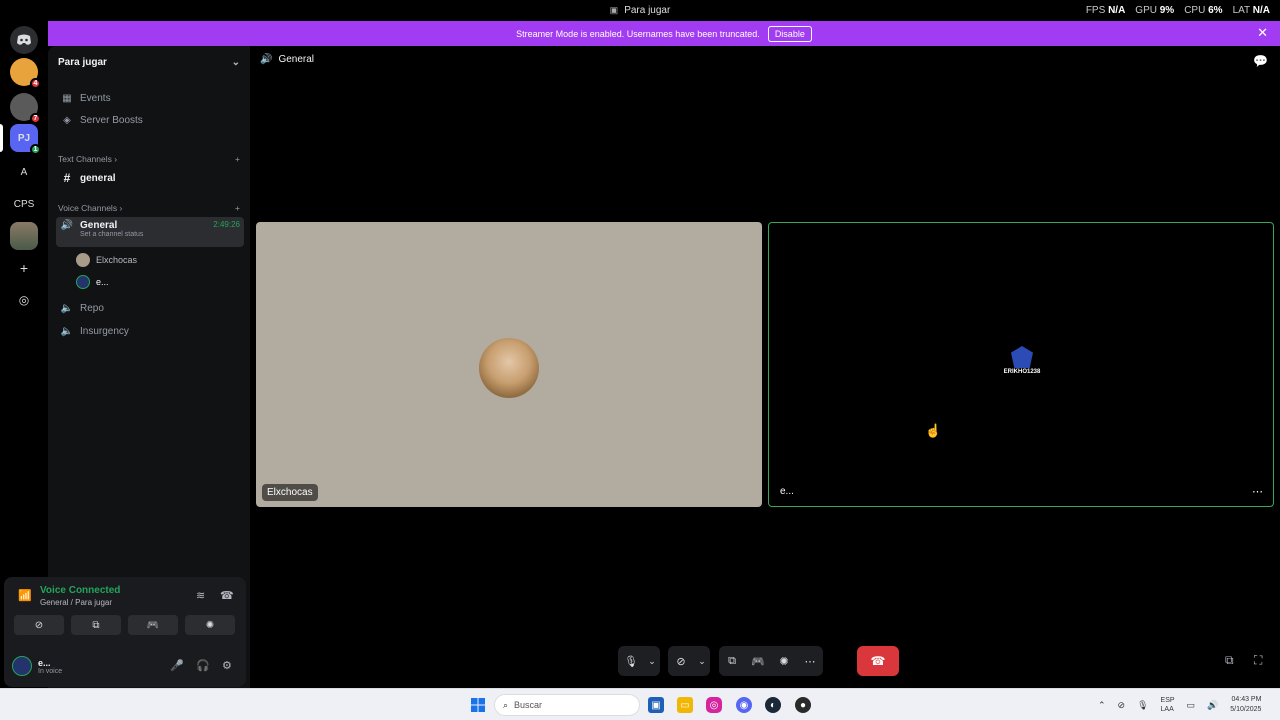 Image resolution: width=1280 pixels, height=720 pixels. Describe the element at coordinates (290, 492) in the screenshot. I see `participant-name: Elxchocas` at that location.